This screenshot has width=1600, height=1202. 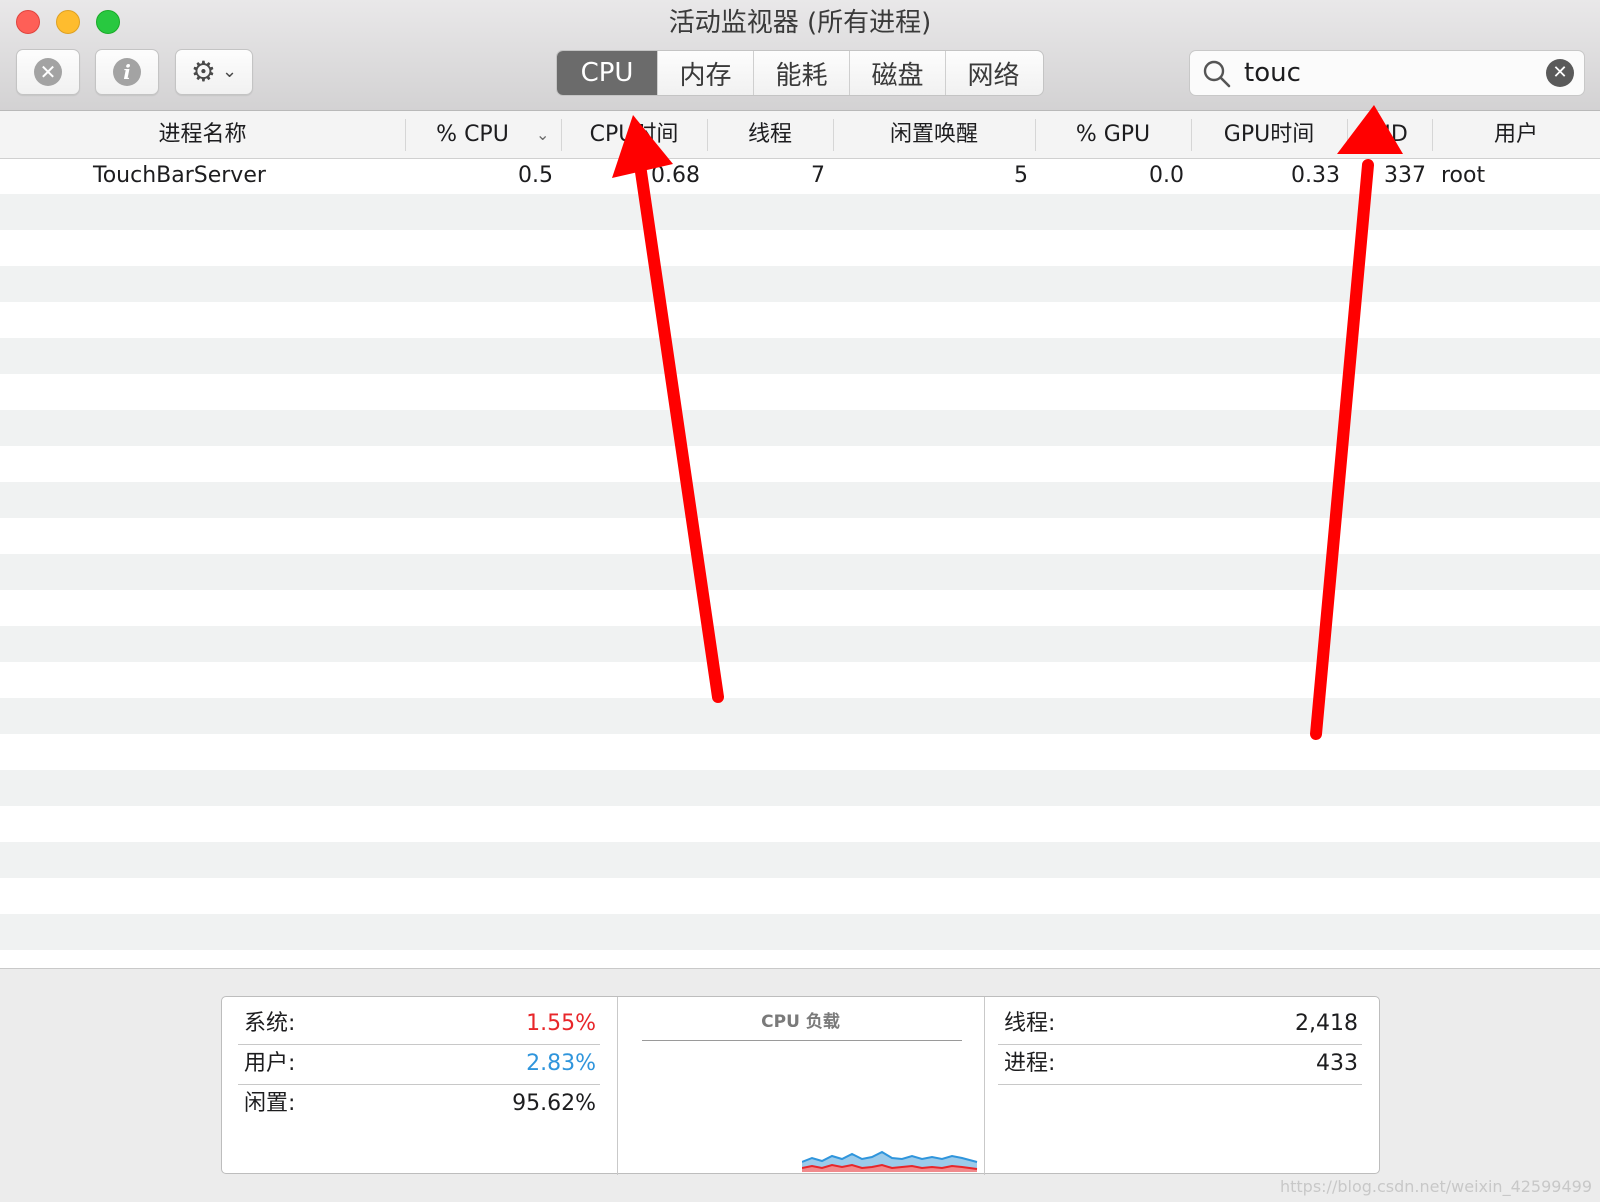 I want to click on column-gpu-time: GPU时间, so click(x=1269, y=134).